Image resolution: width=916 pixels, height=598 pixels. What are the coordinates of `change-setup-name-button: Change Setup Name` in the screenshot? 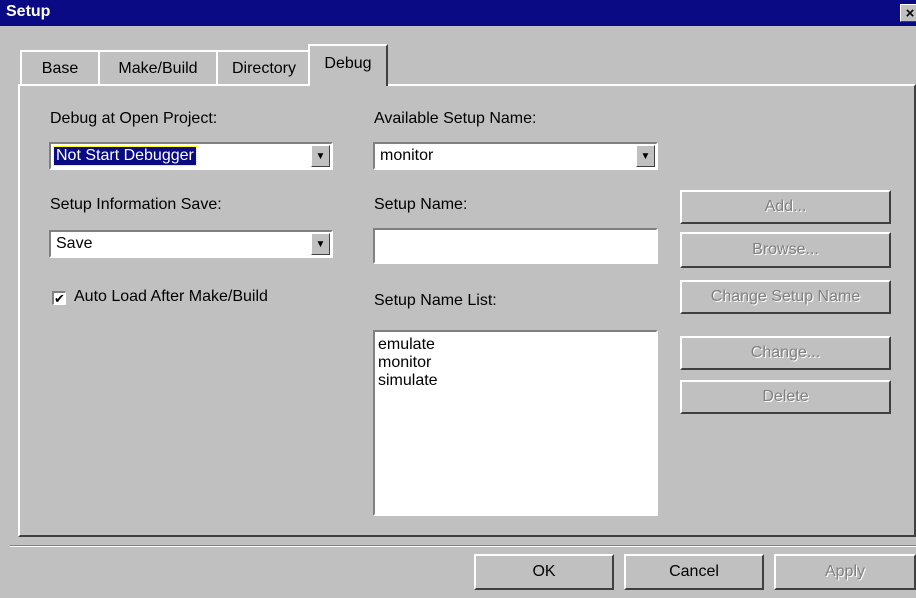 It's located at (785, 297).